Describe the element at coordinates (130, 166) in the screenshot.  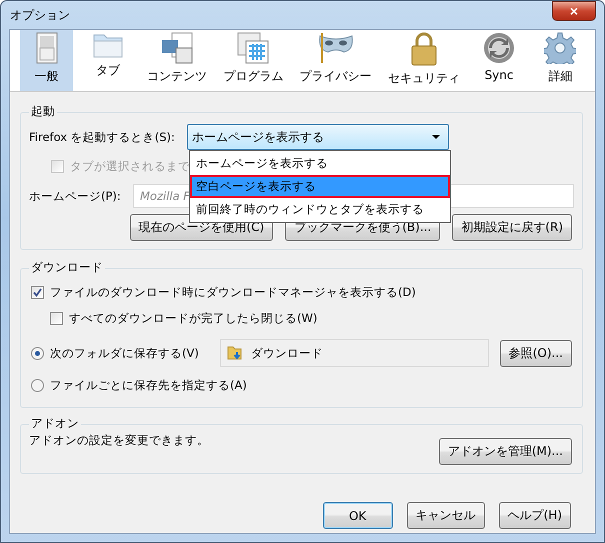
I see `checkbox-label: タブが選択されるまで` at that location.